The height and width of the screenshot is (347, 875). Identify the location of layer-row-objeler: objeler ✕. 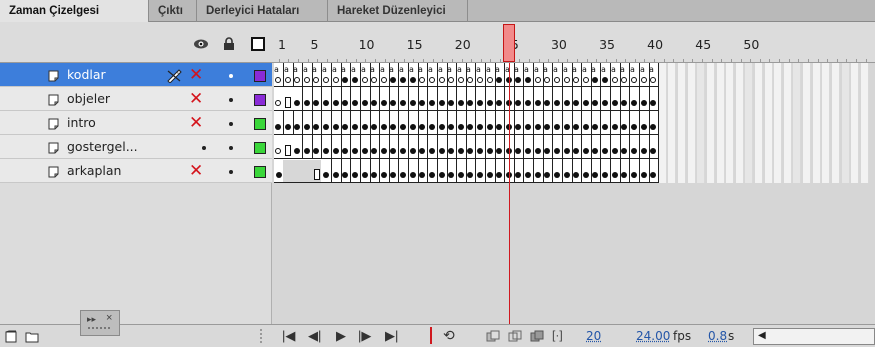
(136, 99).